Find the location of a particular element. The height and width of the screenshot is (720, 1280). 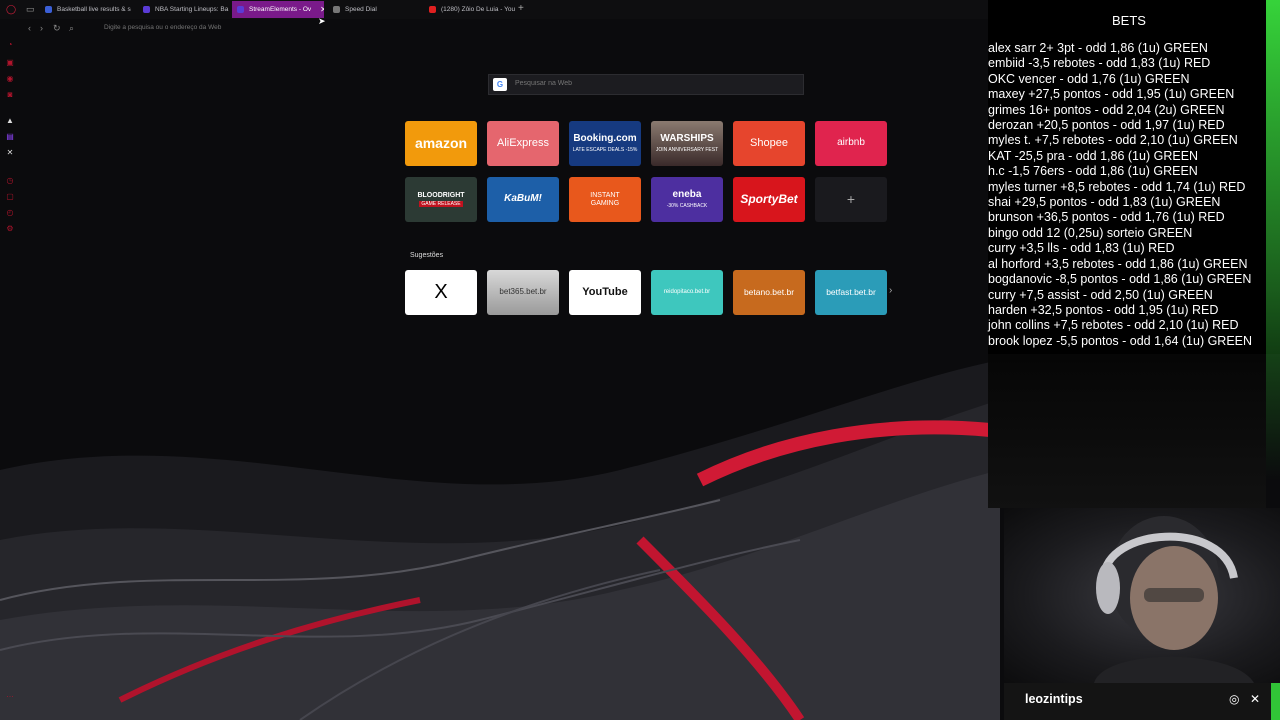

tab-label: NBA Starting Lineups: Ba is located at coordinates (192, 9).